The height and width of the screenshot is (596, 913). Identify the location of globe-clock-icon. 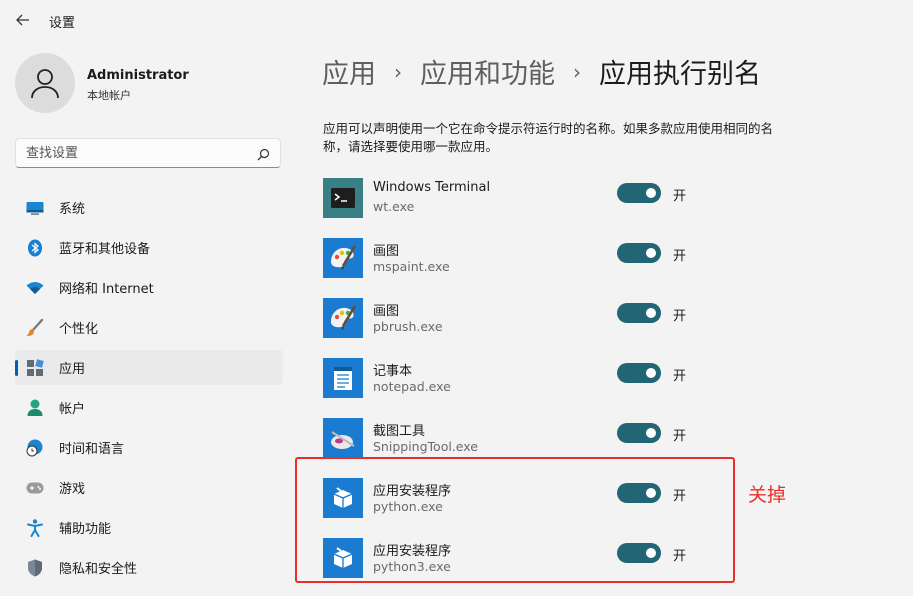
(35, 448).